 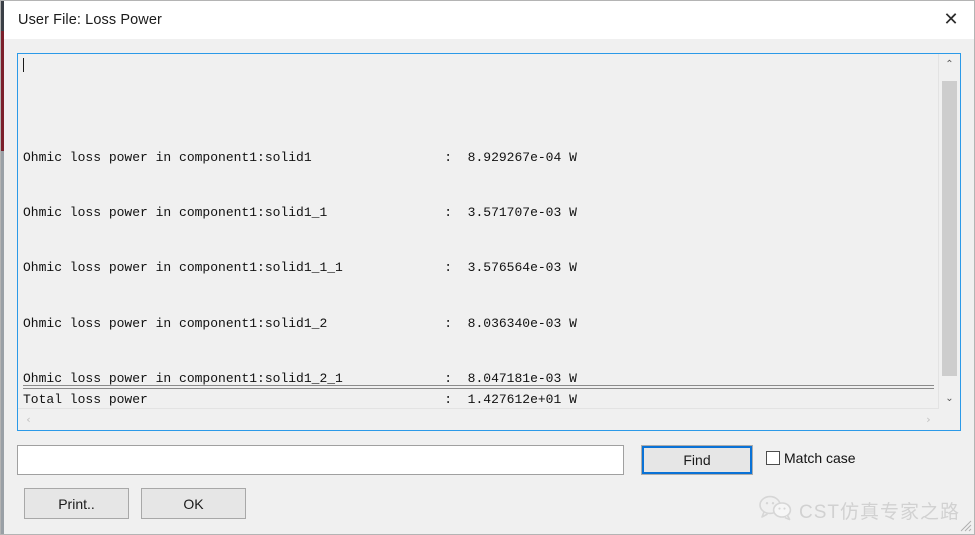 What do you see at coordinates (193, 503) in the screenshot?
I see `ok-button: OK` at bounding box center [193, 503].